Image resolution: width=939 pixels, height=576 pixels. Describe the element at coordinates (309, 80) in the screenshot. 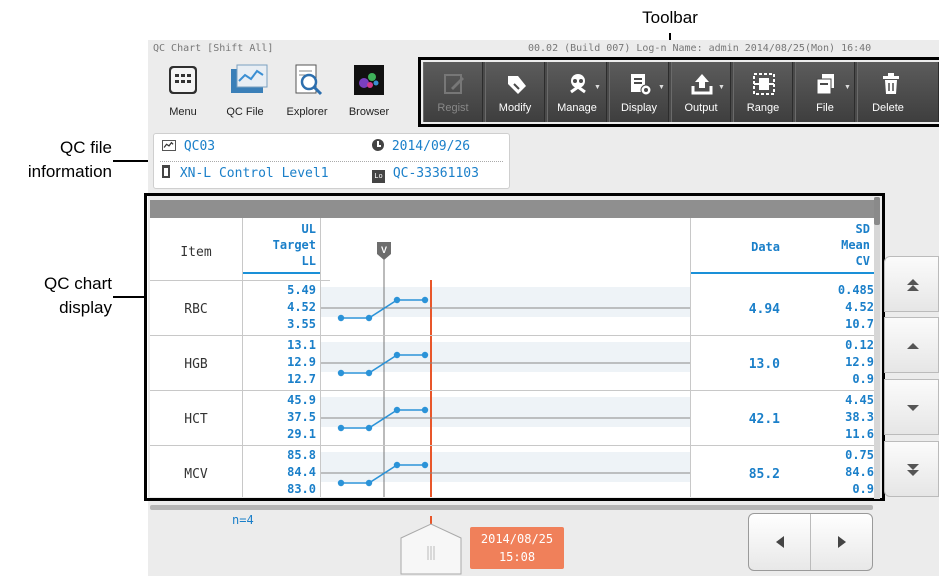

I see `explorer-icon` at that location.